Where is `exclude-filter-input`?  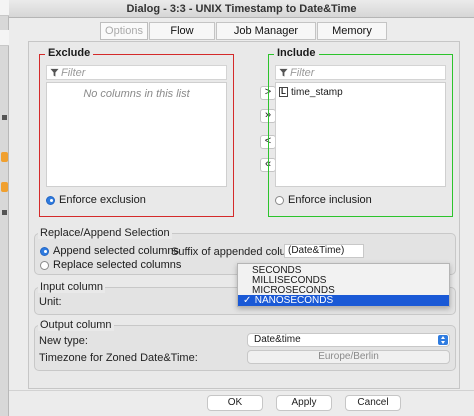 exclude-filter-input is located at coordinates (142, 72).